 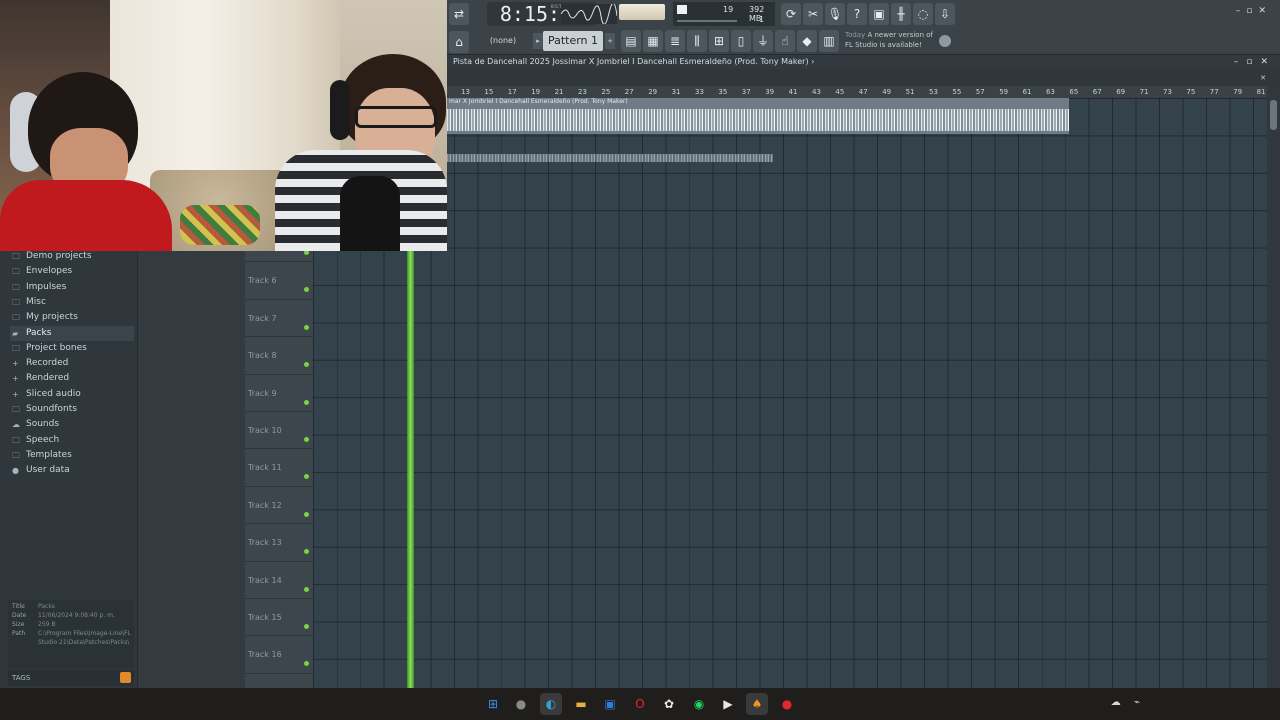 I want to click on track-header: Track 16, so click(x=279, y=655).